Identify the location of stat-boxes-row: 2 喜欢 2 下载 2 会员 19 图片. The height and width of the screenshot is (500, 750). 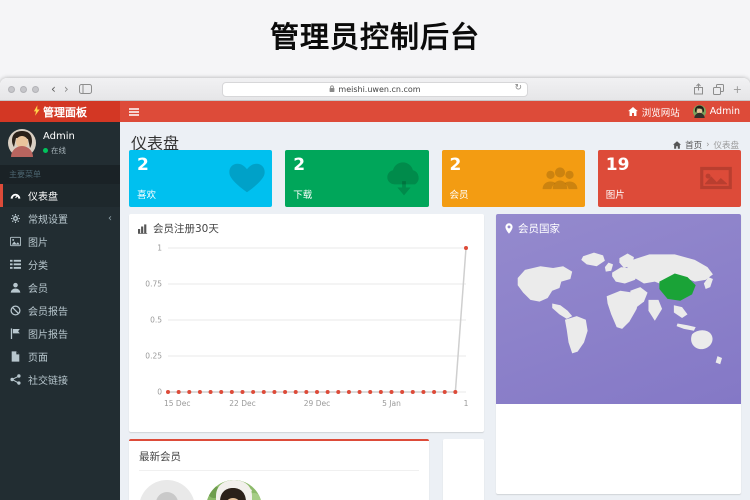
(435, 178).